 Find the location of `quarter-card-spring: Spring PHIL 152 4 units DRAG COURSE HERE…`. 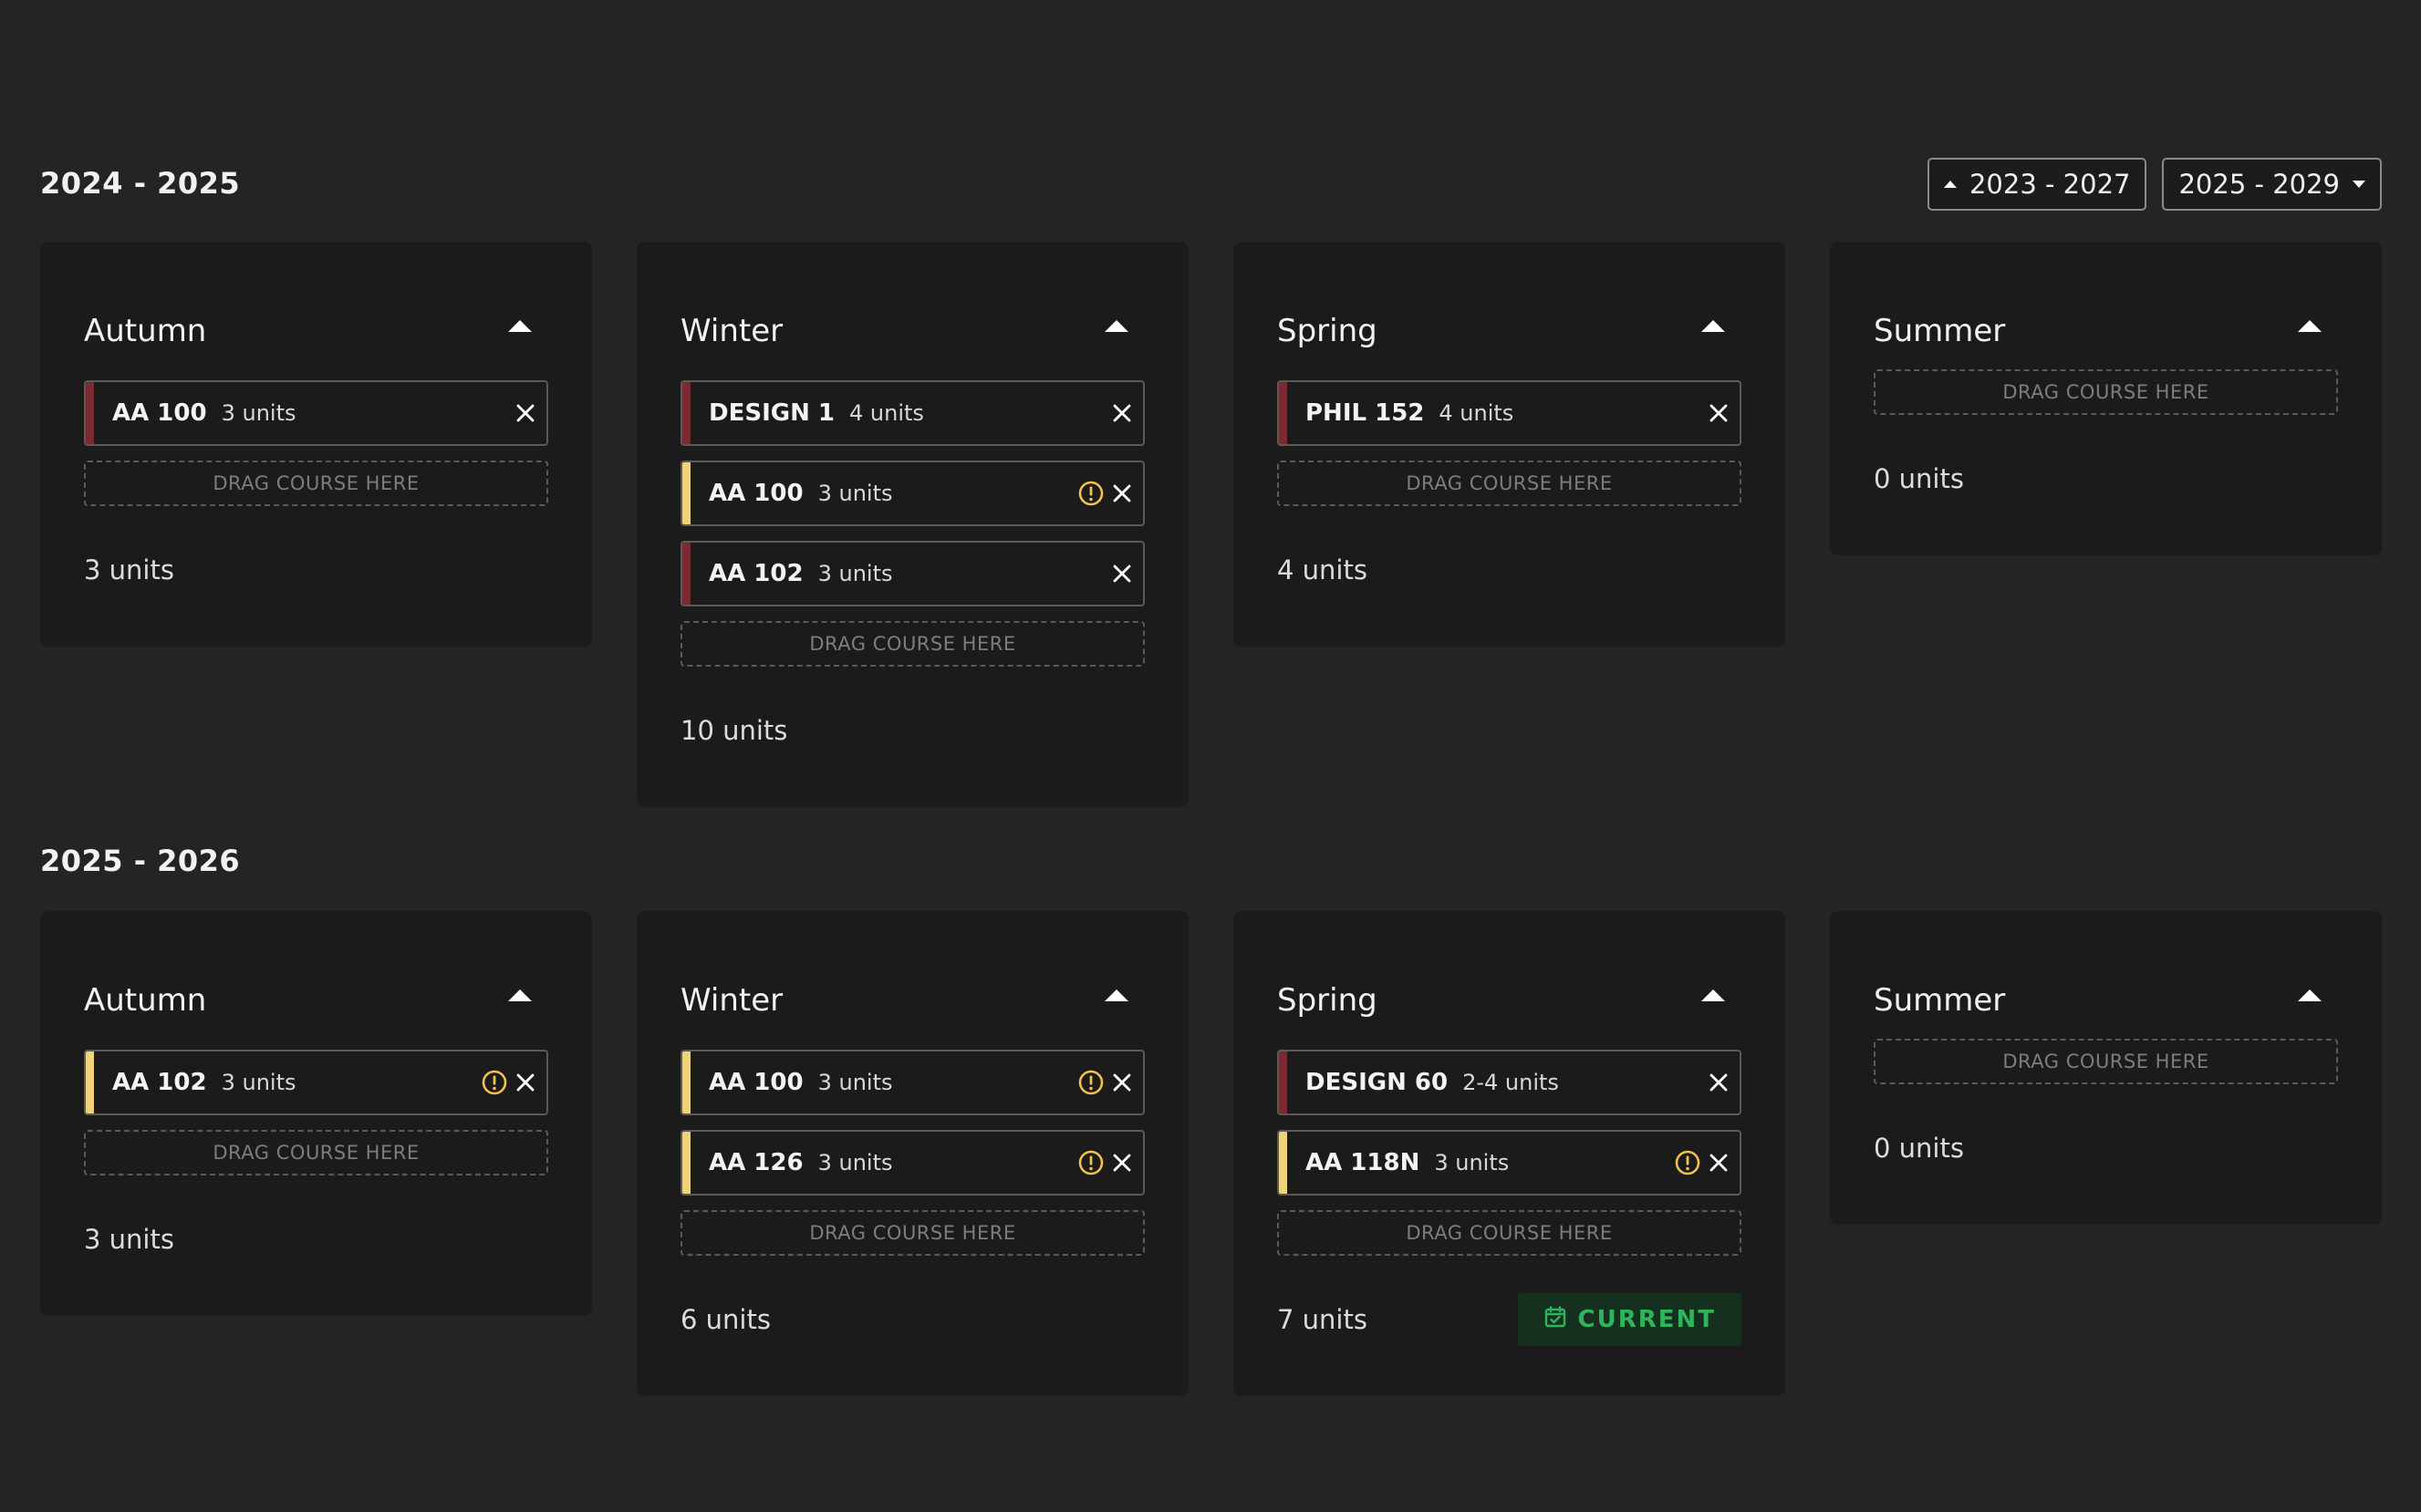

quarter-card-spring: Spring PHIL 152 4 units DRAG COURSE HERE… is located at coordinates (1509, 444).